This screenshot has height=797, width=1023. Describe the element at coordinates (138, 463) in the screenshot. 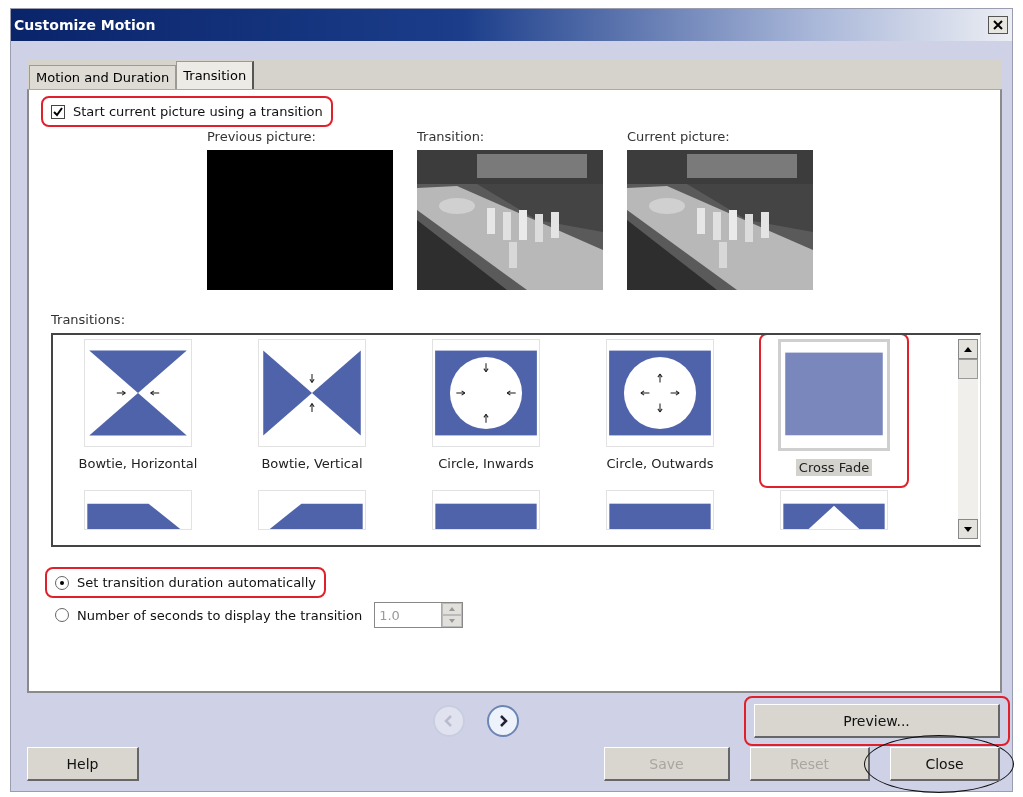

I see `transition-name: Bowtie, Horizontal` at that location.